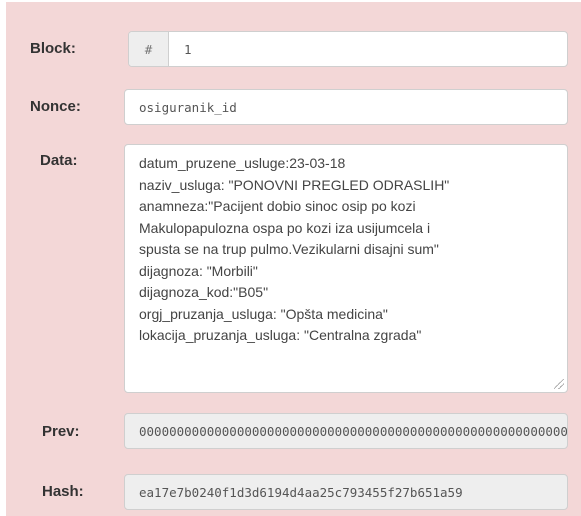 Image resolution: width=581 pixels, height=516 pixels. Describe the element at coordinates (348, 49) in the screenshot. I see `block-number-input: # 1` at that location.